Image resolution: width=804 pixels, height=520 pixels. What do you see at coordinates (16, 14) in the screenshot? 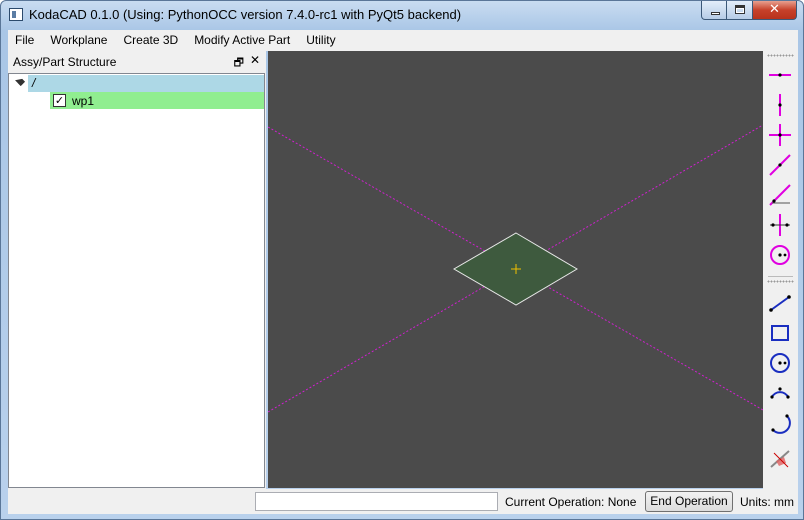
I see `app-icon` at bounding box center [16, 14].